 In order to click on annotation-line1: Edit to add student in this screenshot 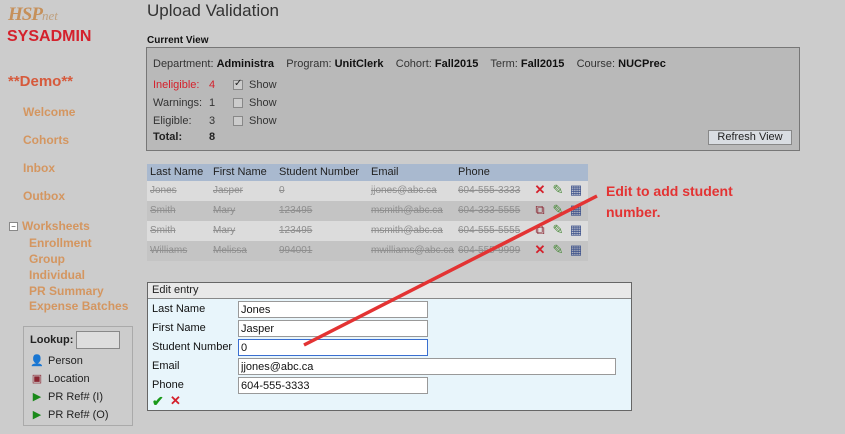, I will do `click(669, 191)`.